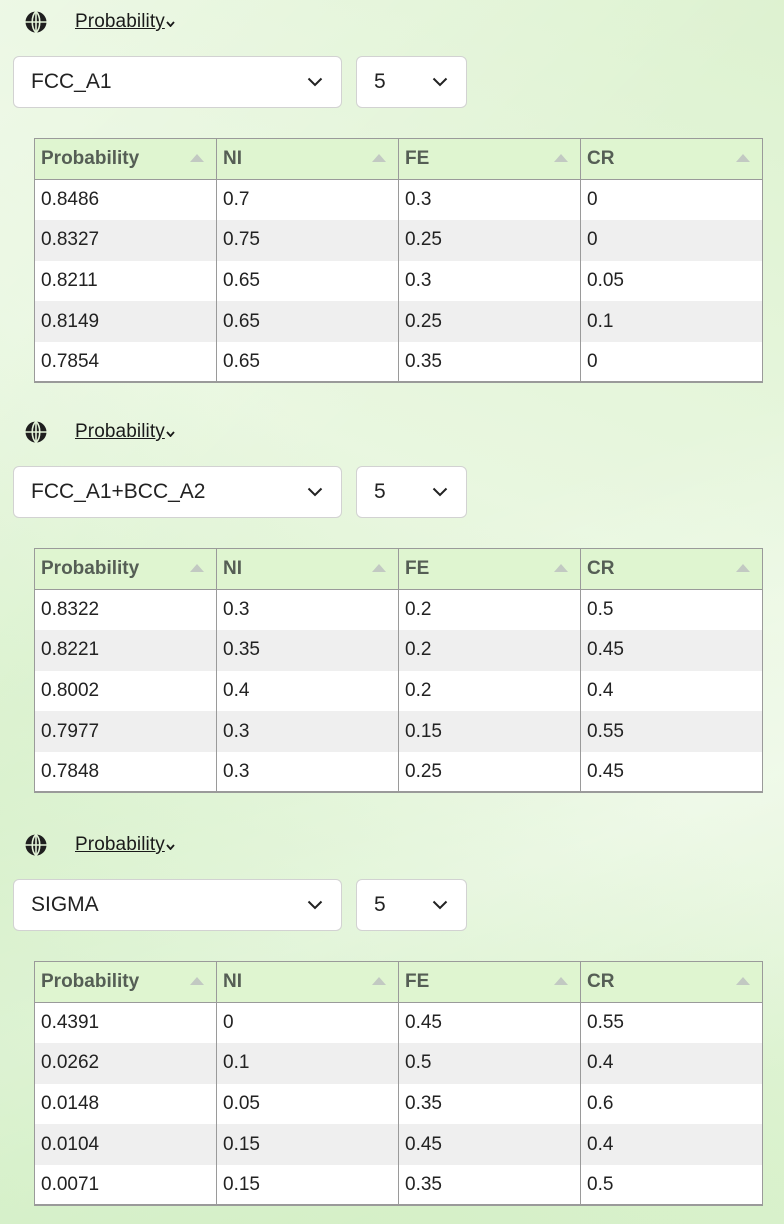 Image resolution: width=784 pixels, height=1224 pixels. Describe the element at coordinates (177, 82) in the screenshot. I see `phase-select: FCC_A1` at that location.